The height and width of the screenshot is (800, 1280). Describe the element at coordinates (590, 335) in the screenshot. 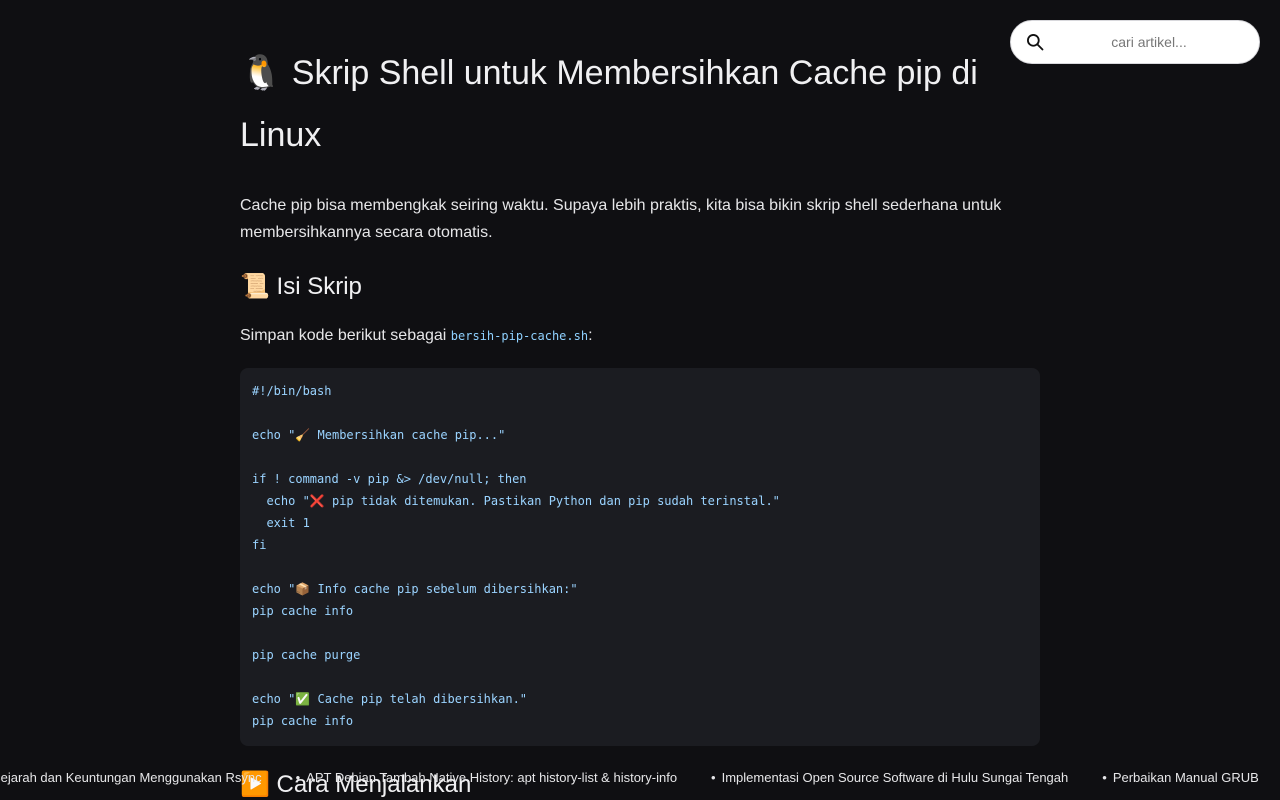

I see `save-text-colon: :` at that location.